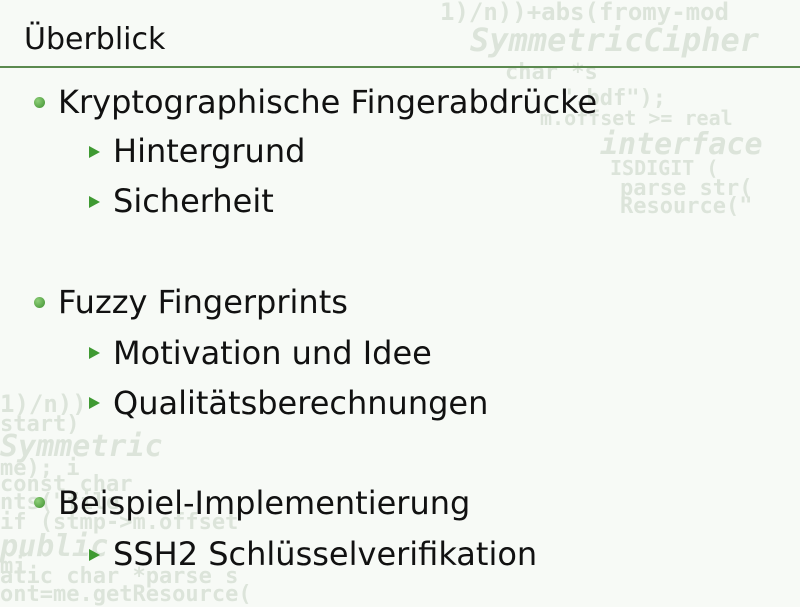 The image size is (800, 607). What do you see at coordinates (209, 151) in the screenshot?
I see `outline-subitem-label: Hintergrund` at bounding box center [209, 151].